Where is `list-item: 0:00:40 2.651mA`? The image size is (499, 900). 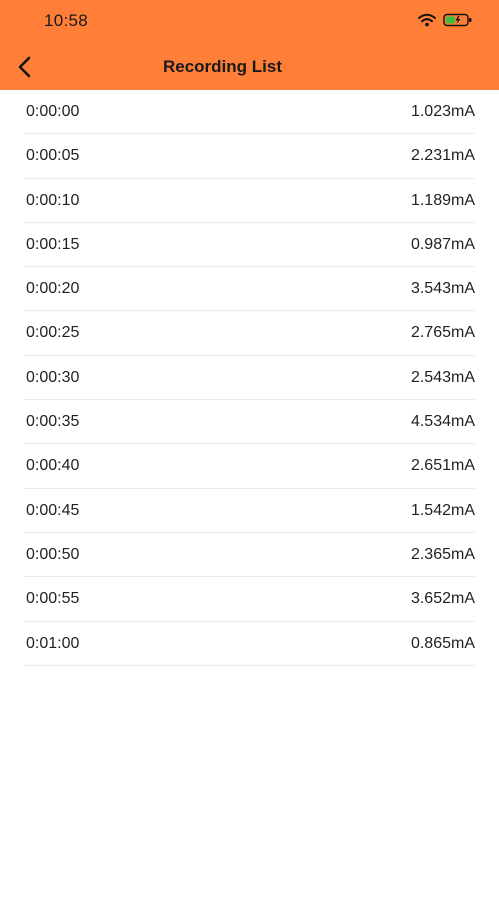 list-item: 0:00:40 2.651mA is located at coordinates (249, 466).